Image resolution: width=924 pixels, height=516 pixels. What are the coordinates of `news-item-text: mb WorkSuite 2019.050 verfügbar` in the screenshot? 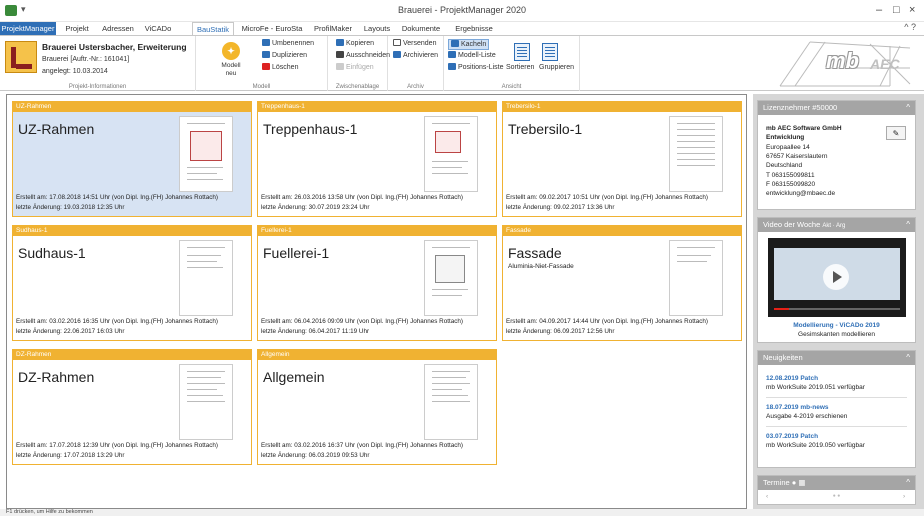 It's located at (815, 445).